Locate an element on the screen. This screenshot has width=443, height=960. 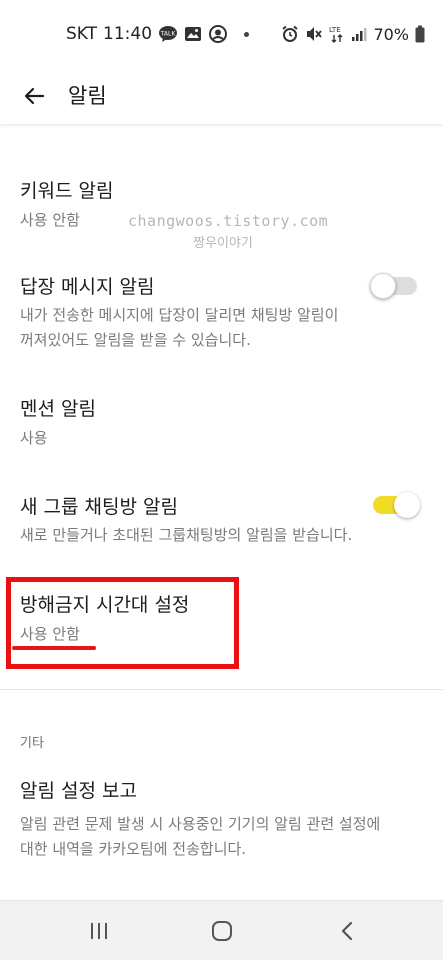
talk-icon: TALK is located at coordinates (168, 34).